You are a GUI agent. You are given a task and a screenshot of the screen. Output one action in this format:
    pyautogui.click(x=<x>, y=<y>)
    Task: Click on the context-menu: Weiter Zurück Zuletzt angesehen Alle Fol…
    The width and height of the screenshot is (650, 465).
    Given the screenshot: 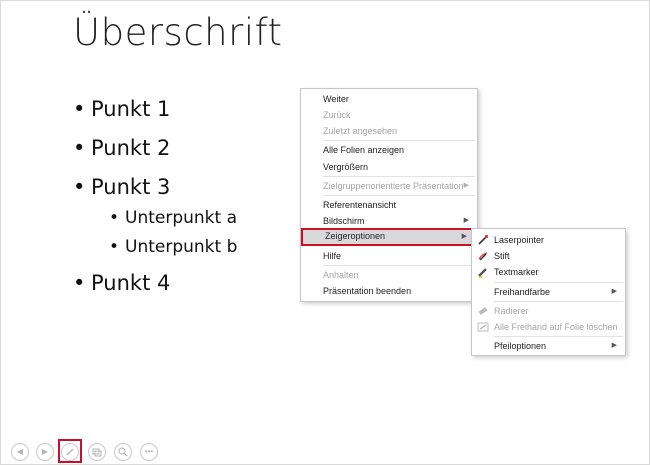 What is the action you would take?
    pyautogui.click(x=389, y=195)
    